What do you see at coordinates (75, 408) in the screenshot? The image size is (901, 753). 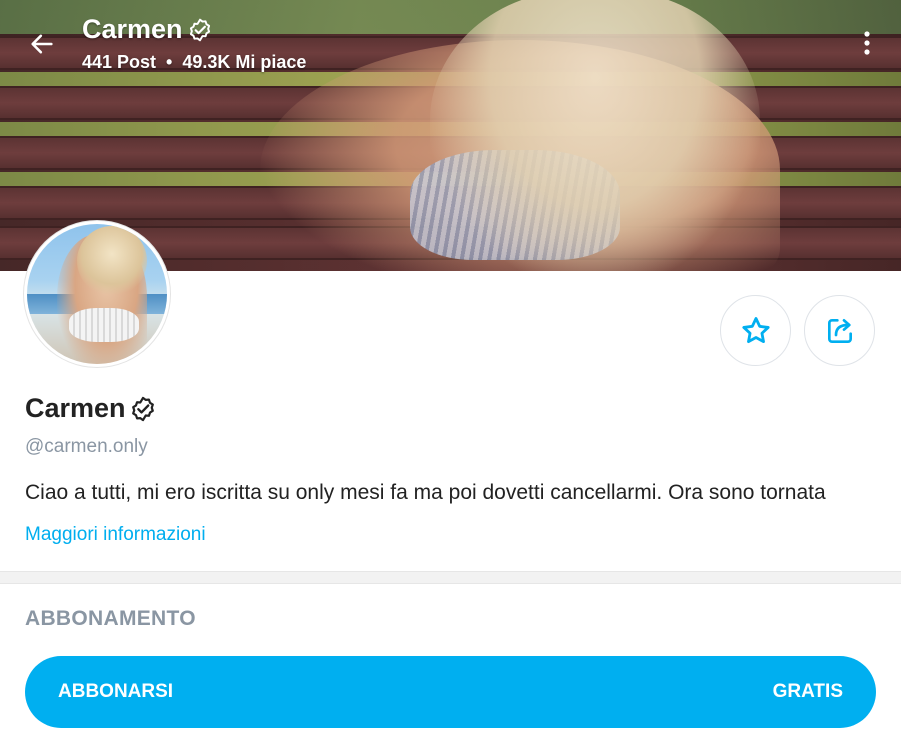 I see `profile-name-text: Carmen` at bounding box center [75, 408].